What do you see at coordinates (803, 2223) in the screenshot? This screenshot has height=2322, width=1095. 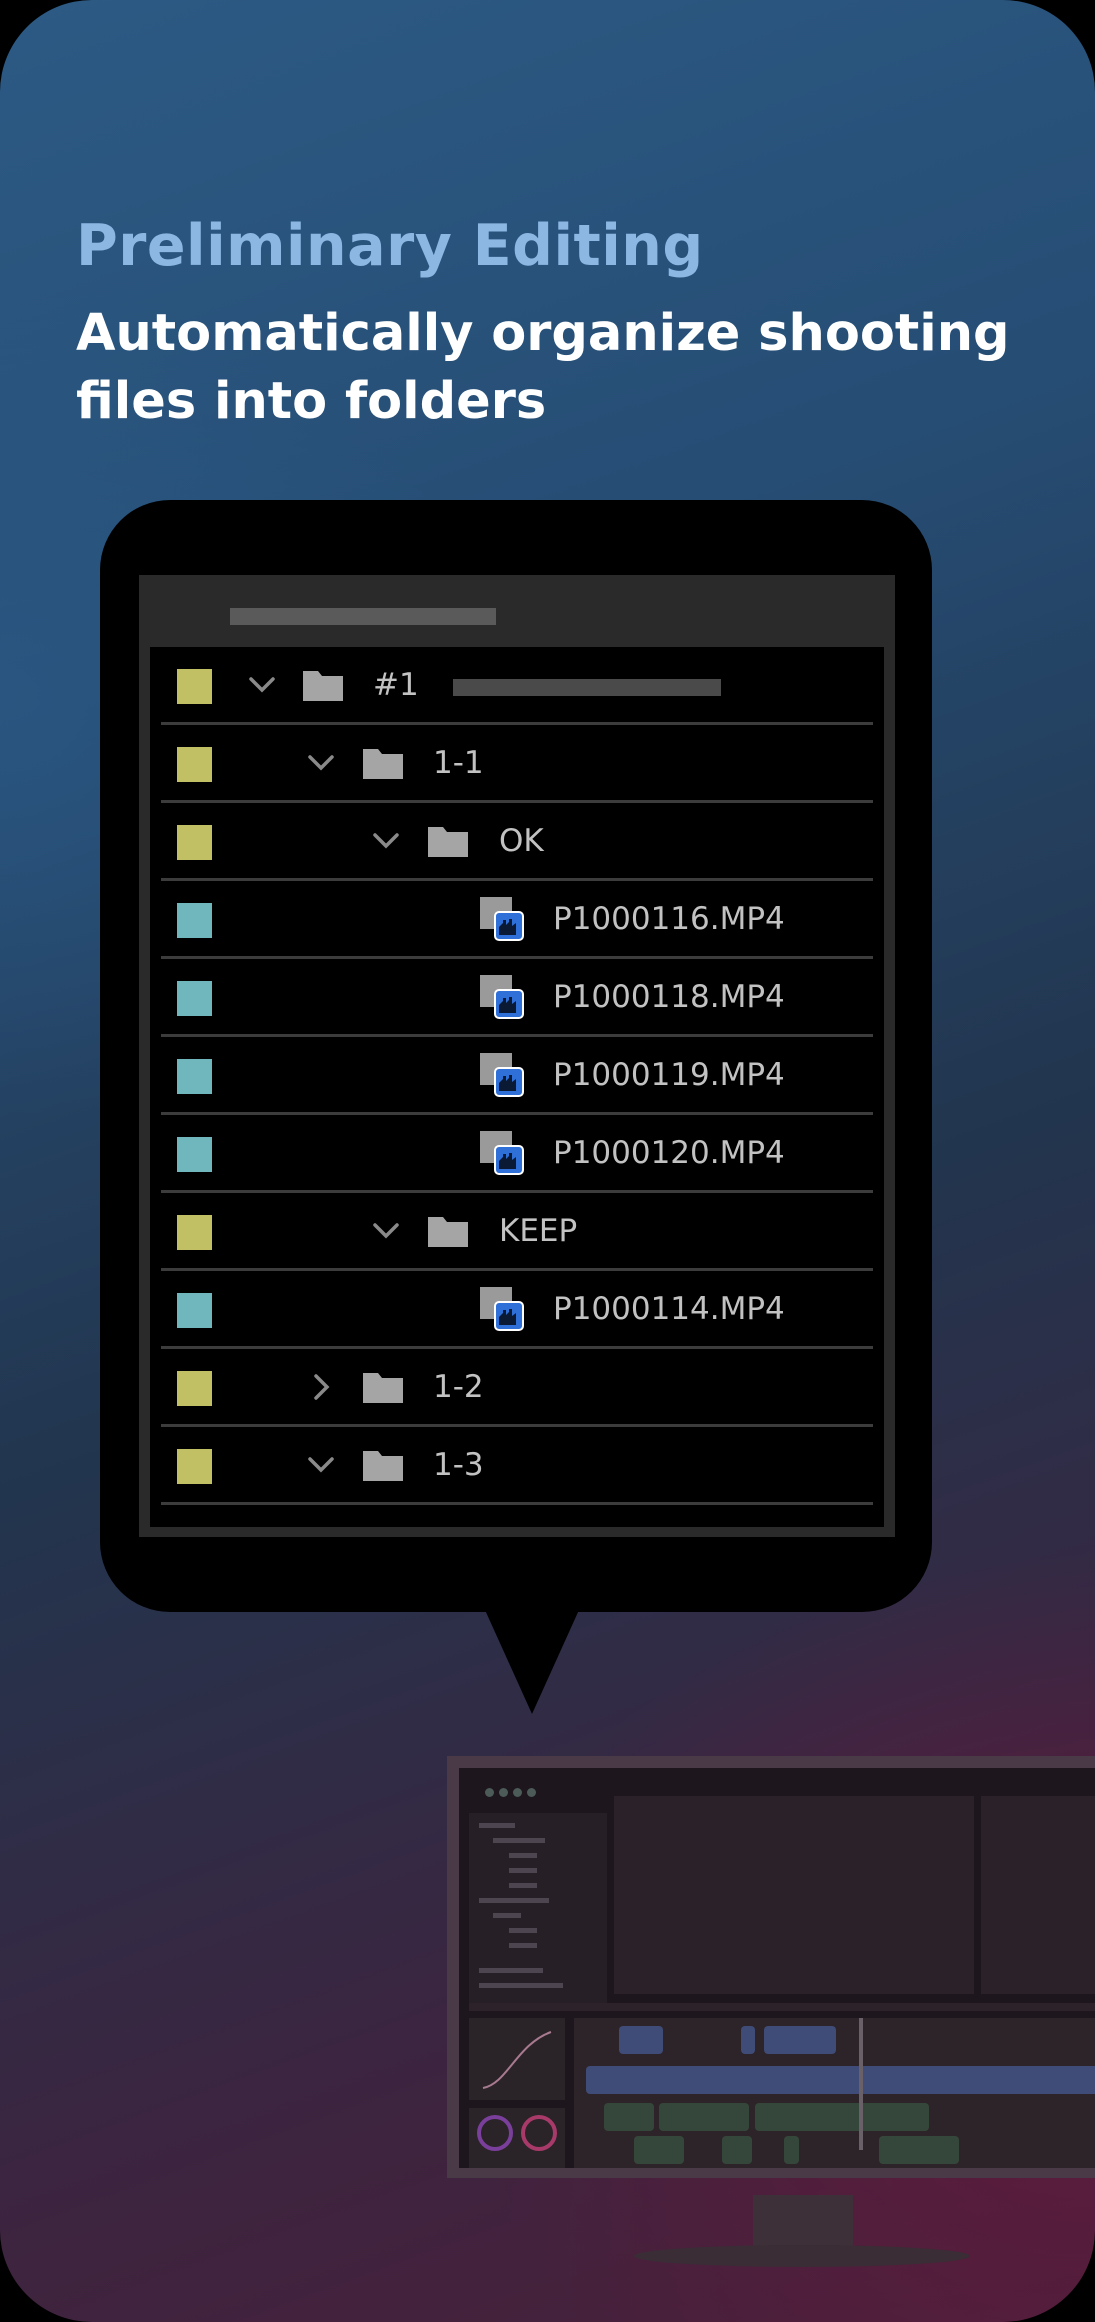 I see `monitor-stand-neck` at bounding box center [803, 2223].